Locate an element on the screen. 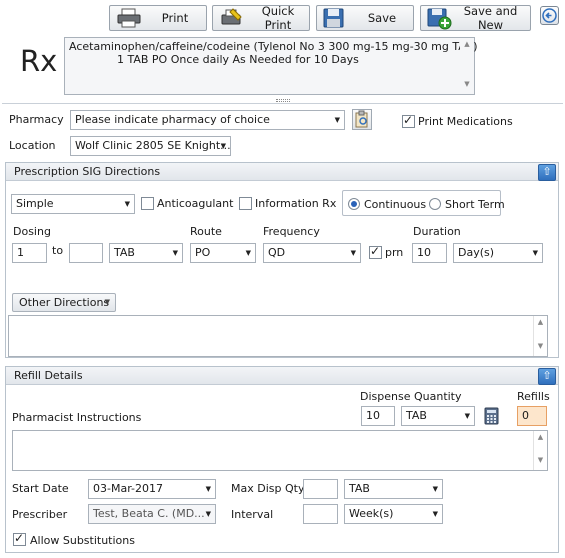  pharmacy-lookup-button is located at coordinates (362, 119).